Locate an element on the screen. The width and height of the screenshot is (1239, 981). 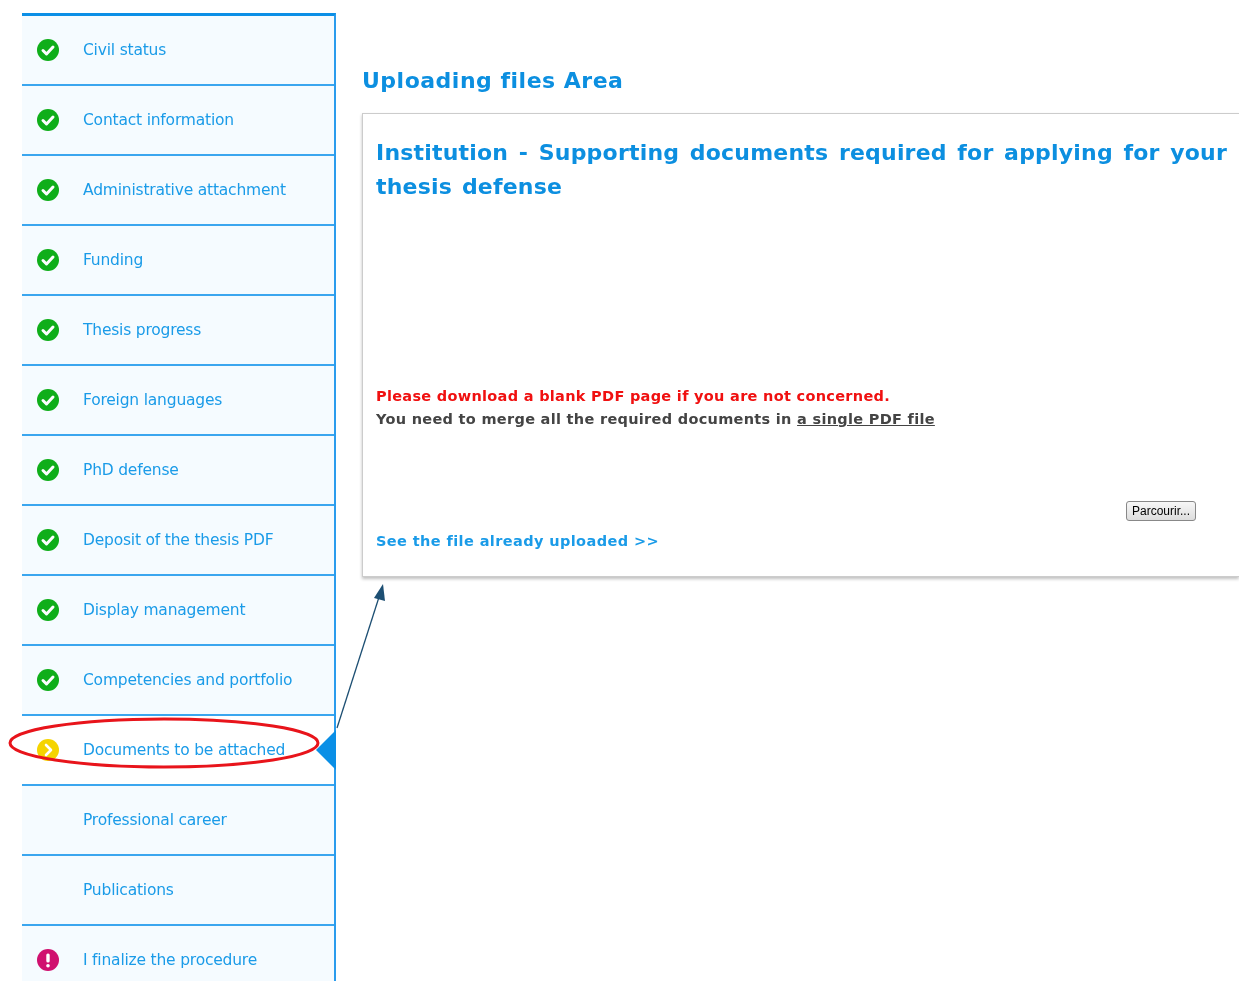
single-pdf-link: a single PDF file is located at coordinates (866, 419).